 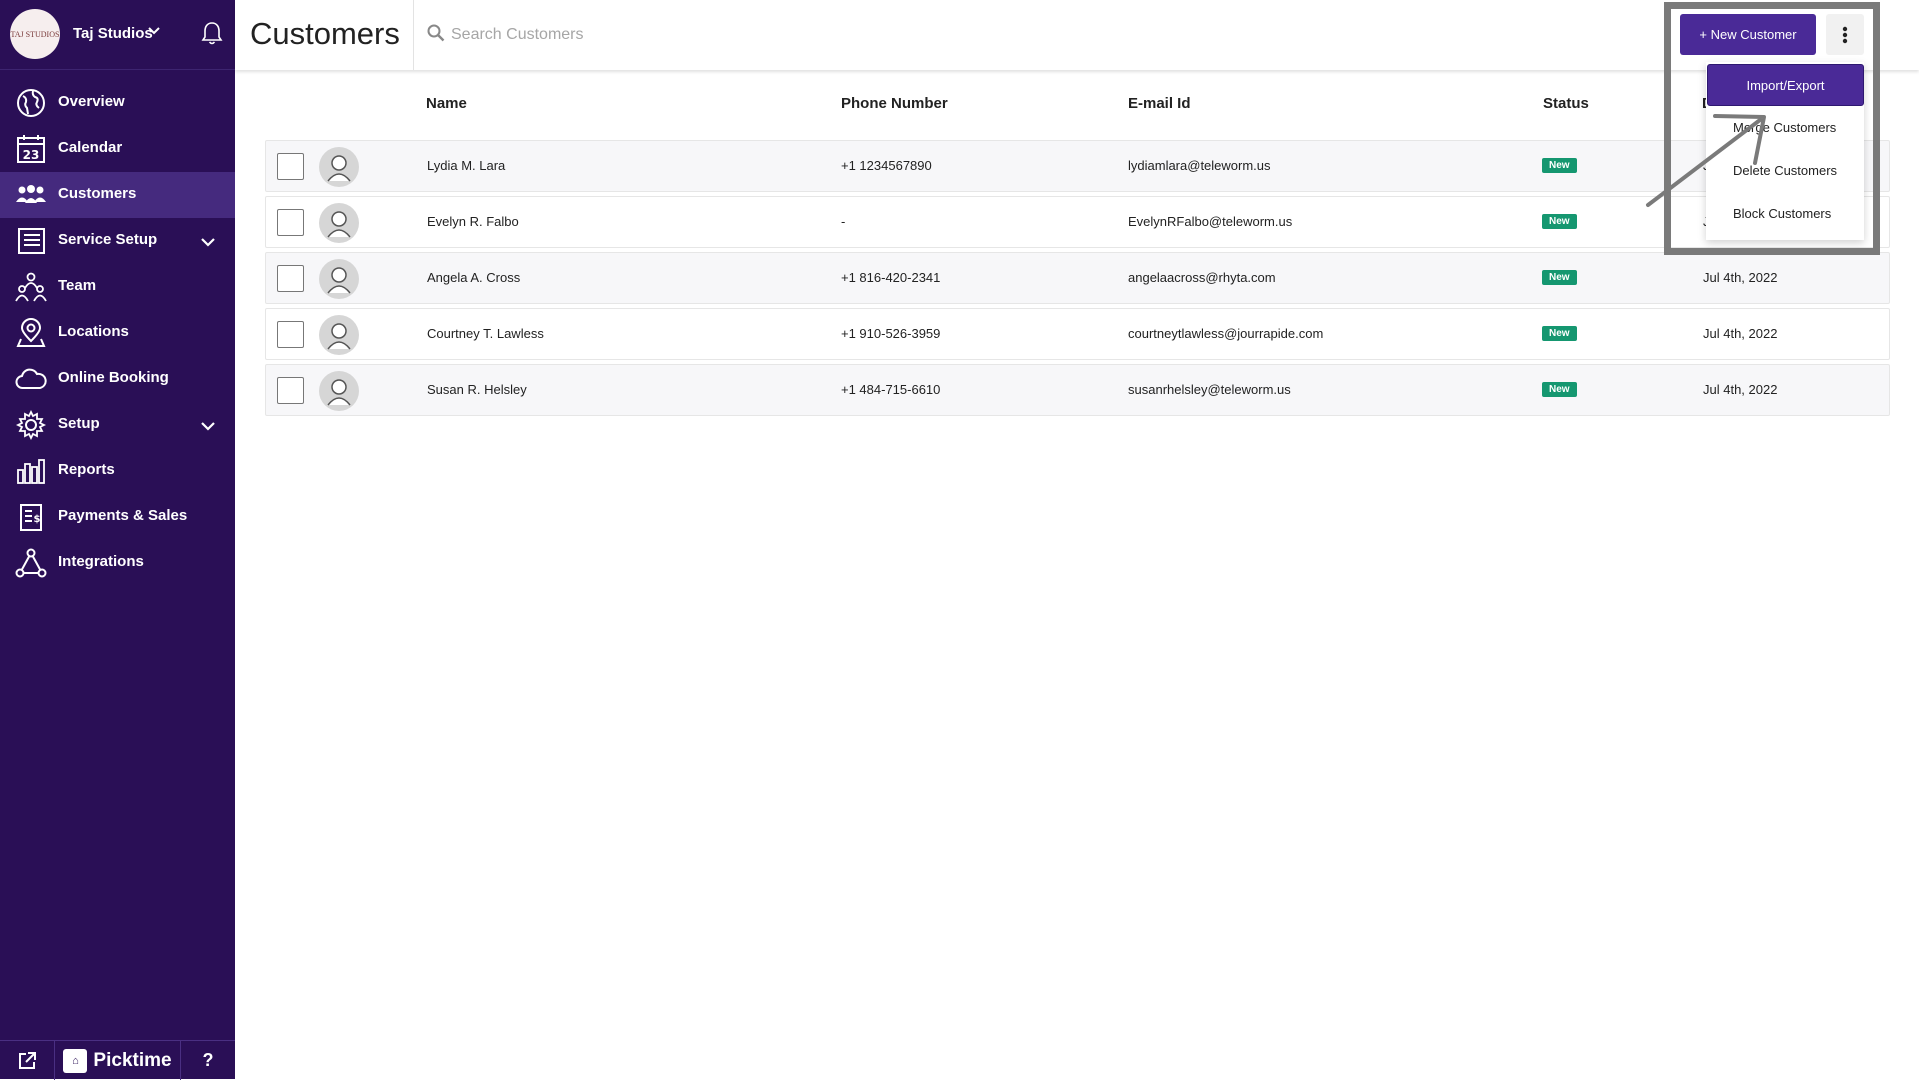 What do you see at coordinates (31, 378) in the screenshot?
I see `cloud-icon` at bounding box center [31, 378].